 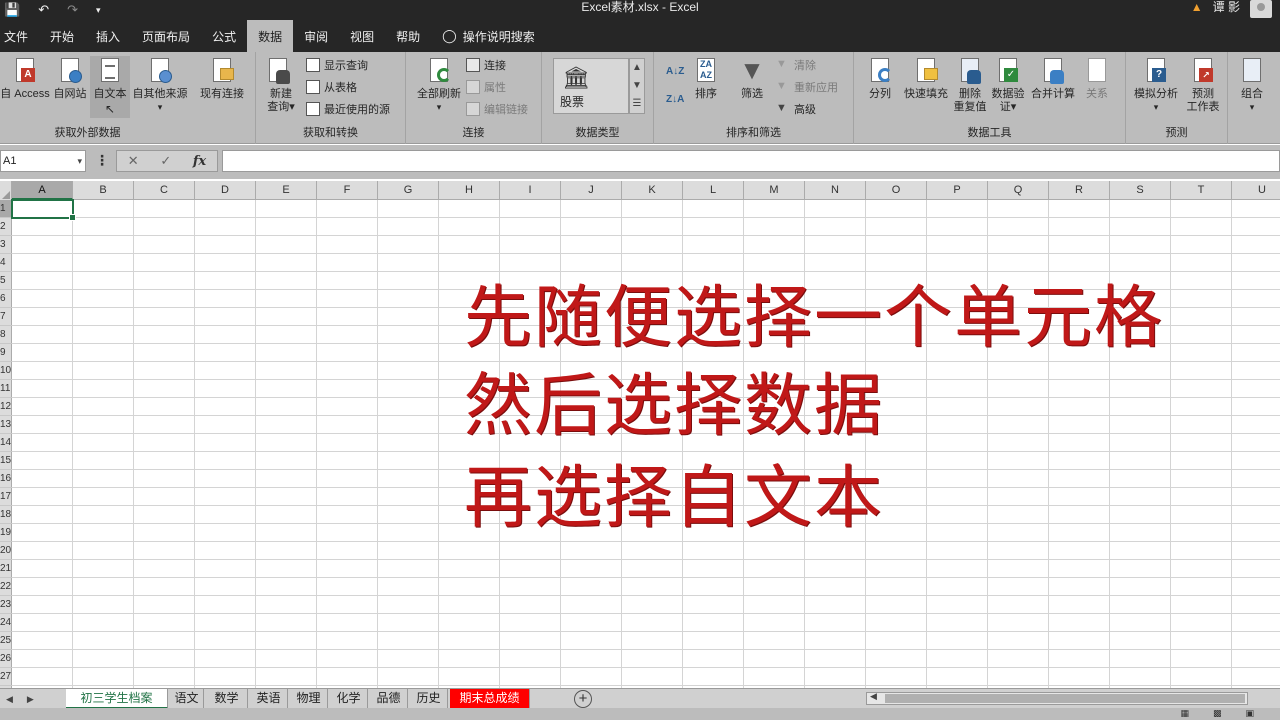 I want to click on row-header: 18, so click(x=6, y=515).